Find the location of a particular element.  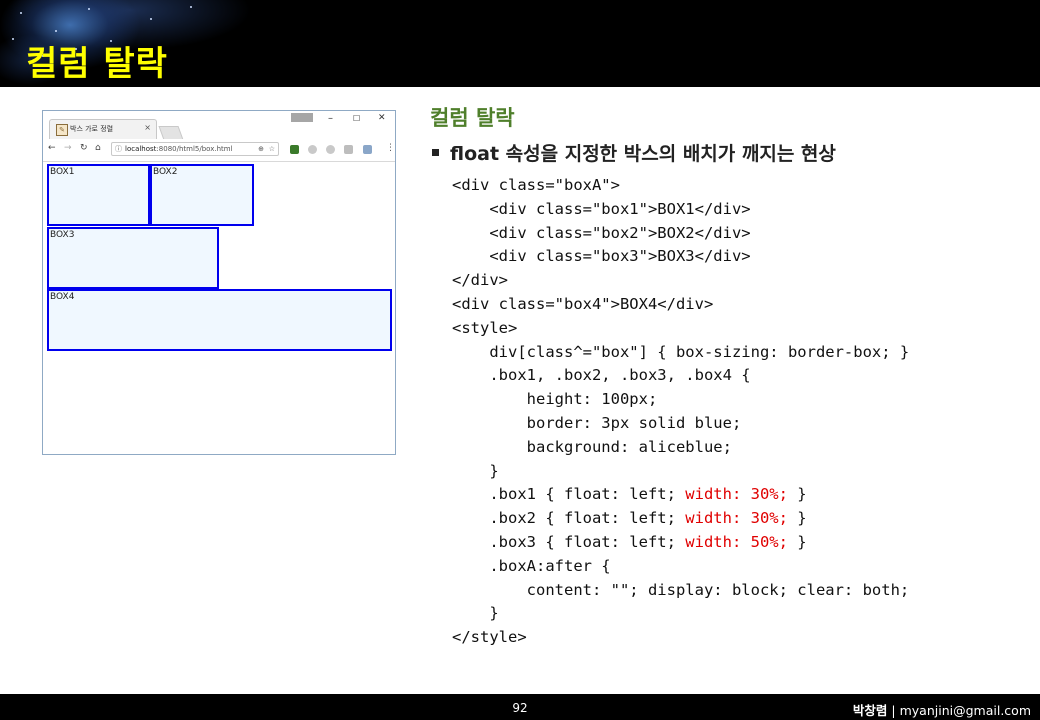

code-line: </div> is located at coordinates (680, 281).